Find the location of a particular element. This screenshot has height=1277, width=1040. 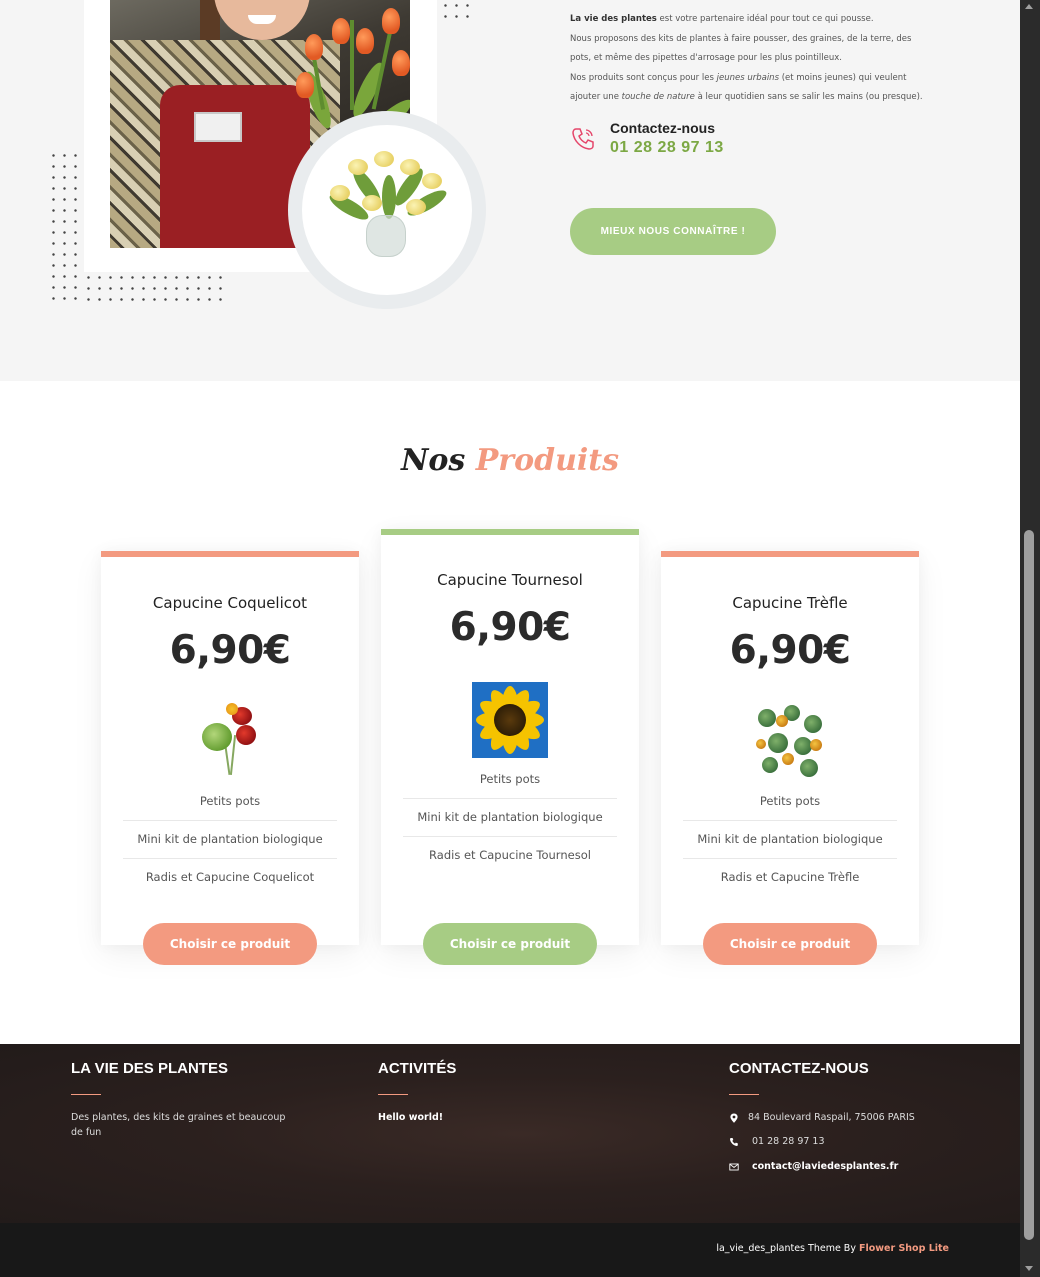

product-feature: Radis et Capucine Coquelicot is located at coordinates (230, 877).